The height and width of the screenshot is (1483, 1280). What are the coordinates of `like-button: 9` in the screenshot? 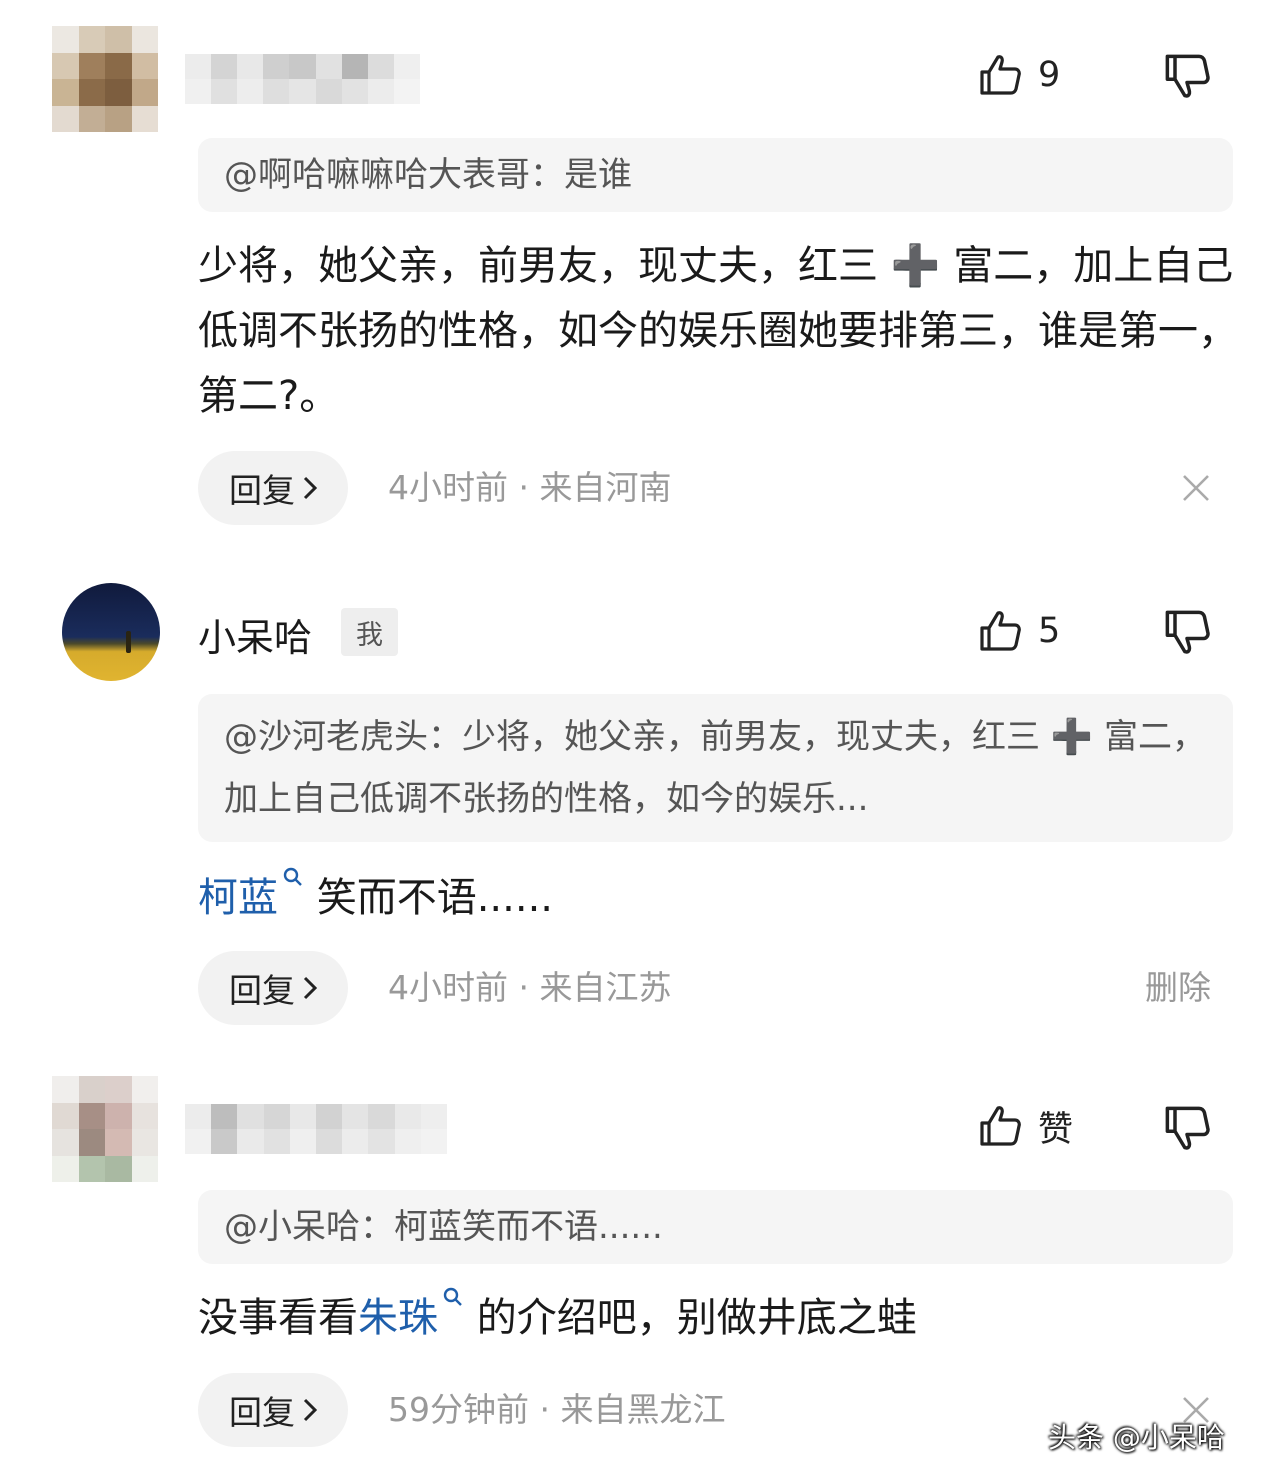 It's located at (1019, 75).